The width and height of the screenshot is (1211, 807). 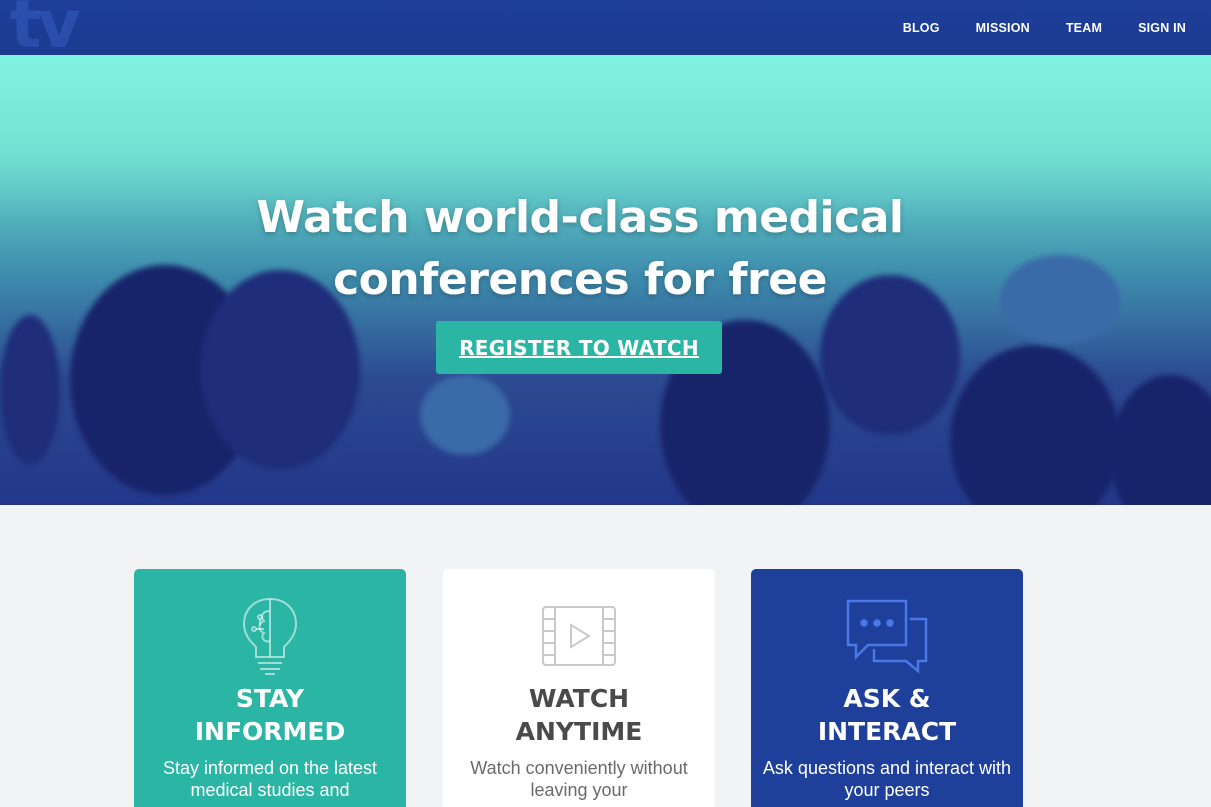 I want to click on feature-card-title: STAY INFORMED, so click(x=270, y=715).